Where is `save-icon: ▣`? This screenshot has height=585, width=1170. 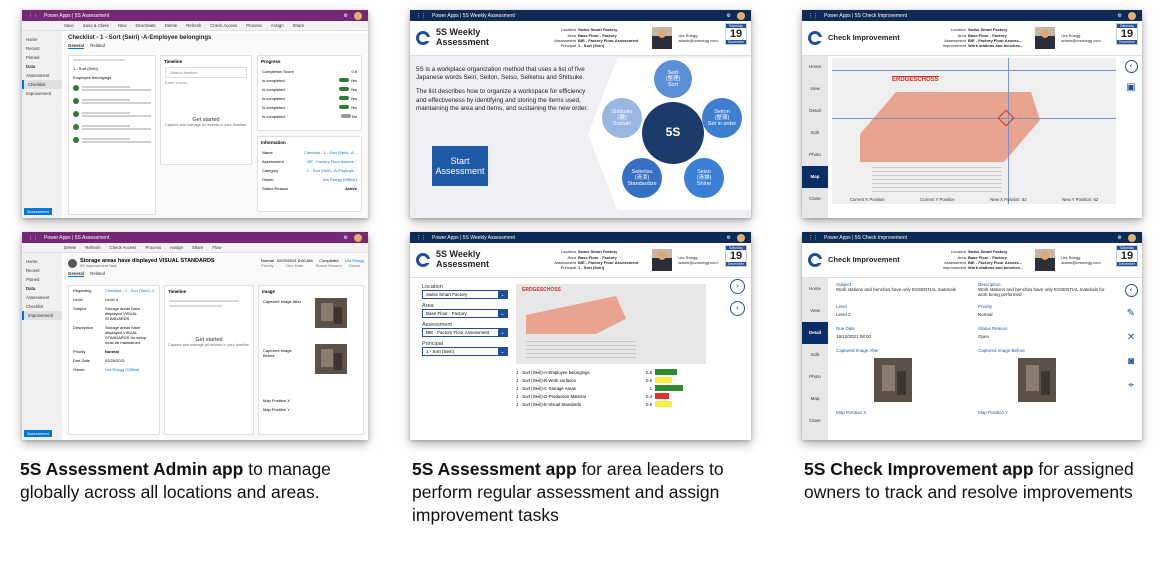 save-icon: ▣ is located at coordinates (1131, 88).